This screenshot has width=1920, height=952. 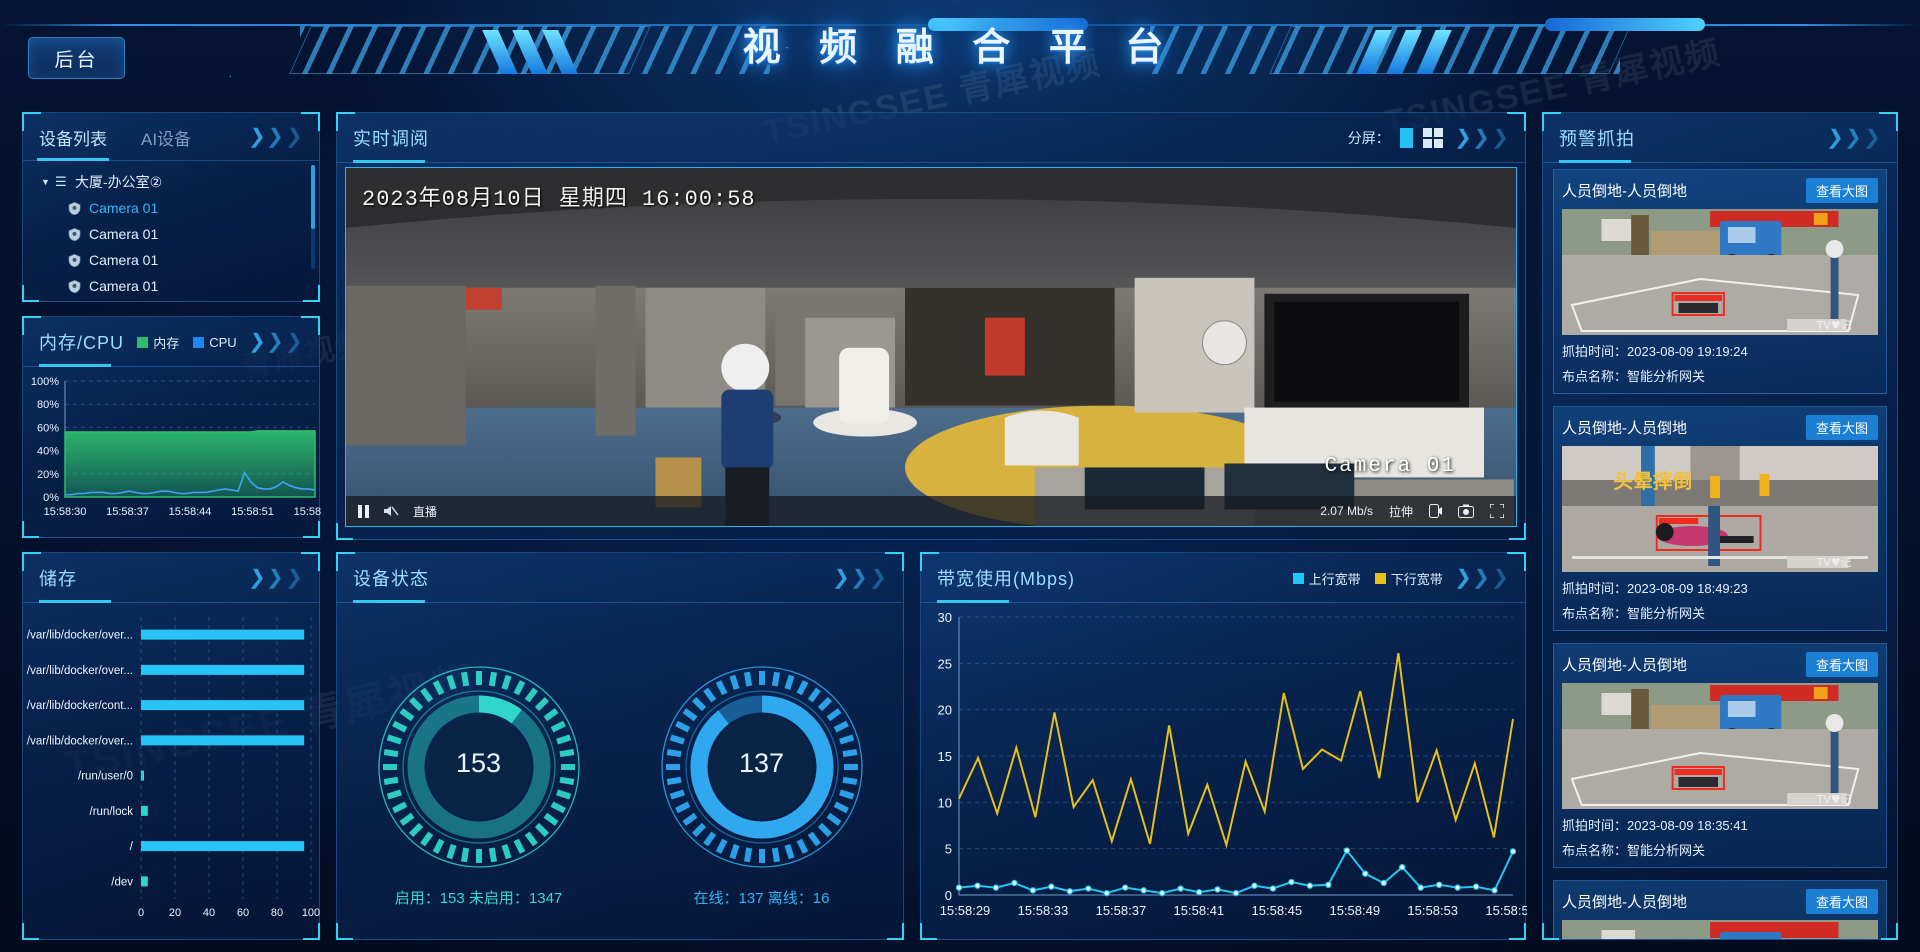 What do you see at coordinates (1432, 138) in the screenshot?
I see `split-quad-icon` at bounding box center [1432, 138].